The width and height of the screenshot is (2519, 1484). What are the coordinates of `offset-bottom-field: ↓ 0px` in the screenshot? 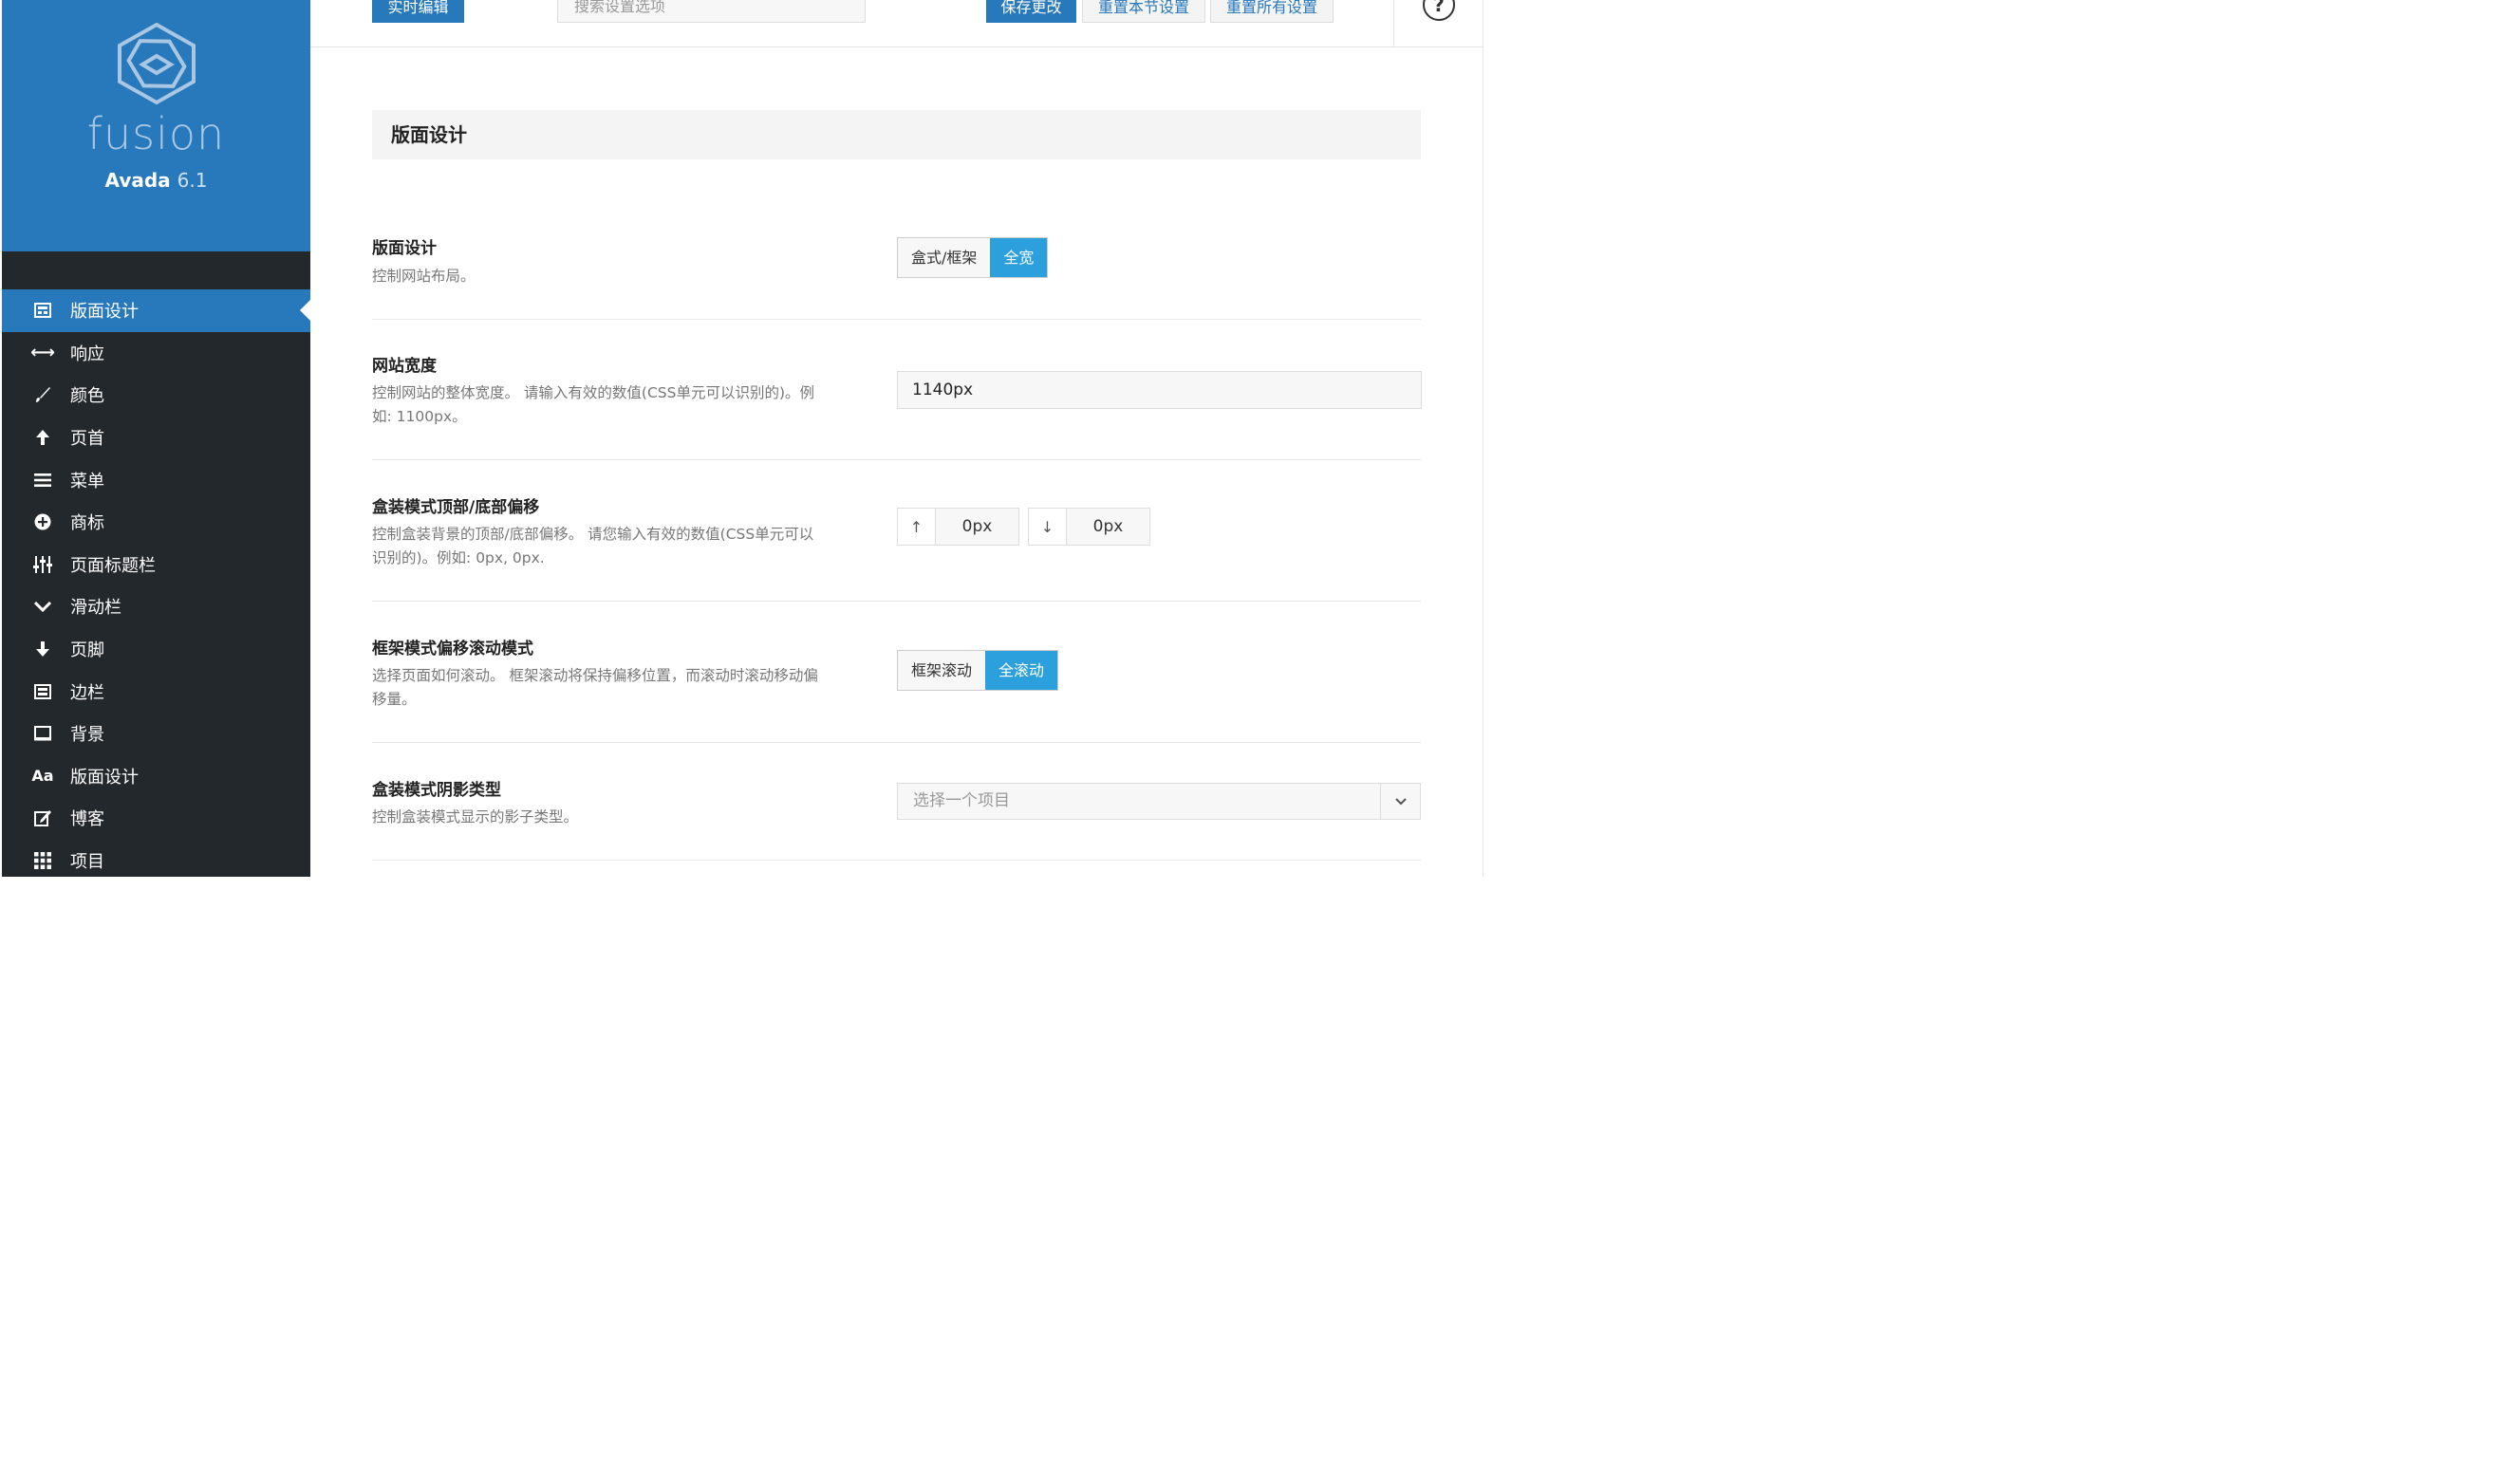 It's located at (1089, 527).